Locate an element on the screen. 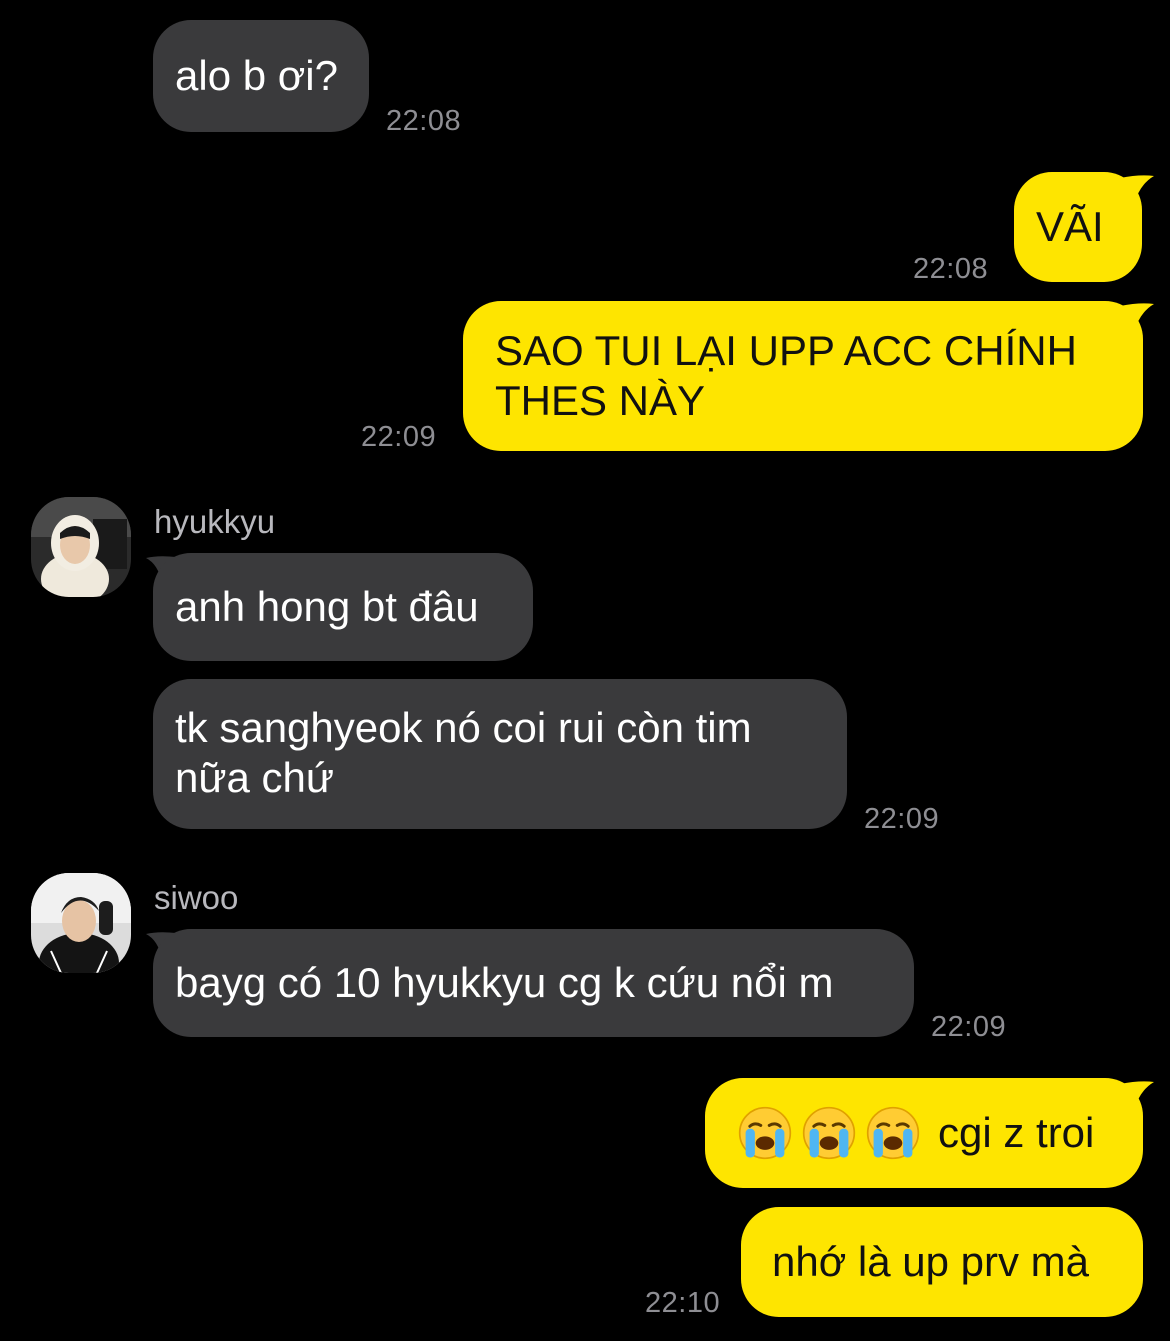  sender-name: hyukkyu is located at coordinates (215, 521).